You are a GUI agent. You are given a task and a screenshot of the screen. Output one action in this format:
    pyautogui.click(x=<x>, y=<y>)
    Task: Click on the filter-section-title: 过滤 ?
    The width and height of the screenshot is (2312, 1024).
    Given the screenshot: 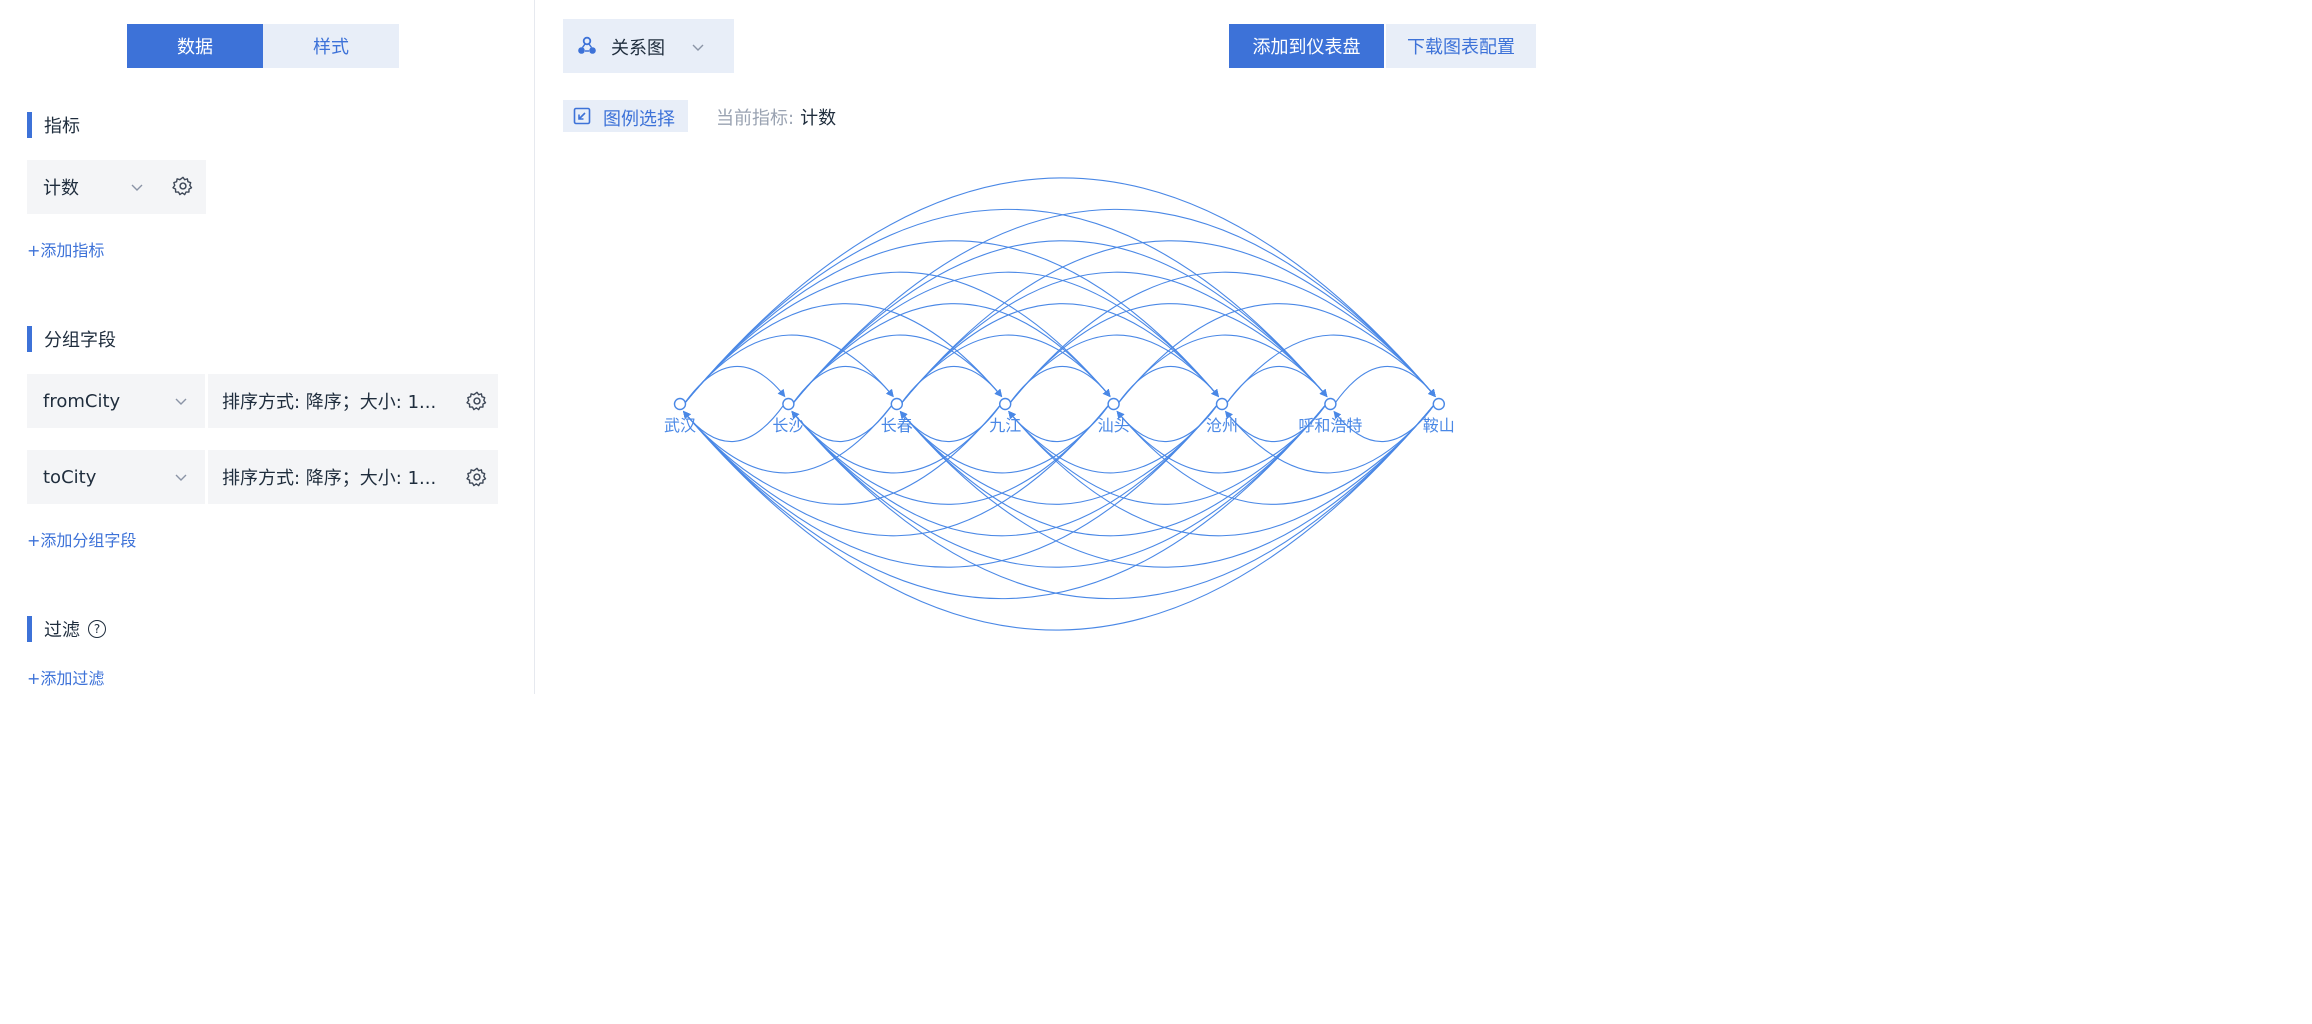 What is the action you would take?
    pyautogui.click(x=66, y=629)
    